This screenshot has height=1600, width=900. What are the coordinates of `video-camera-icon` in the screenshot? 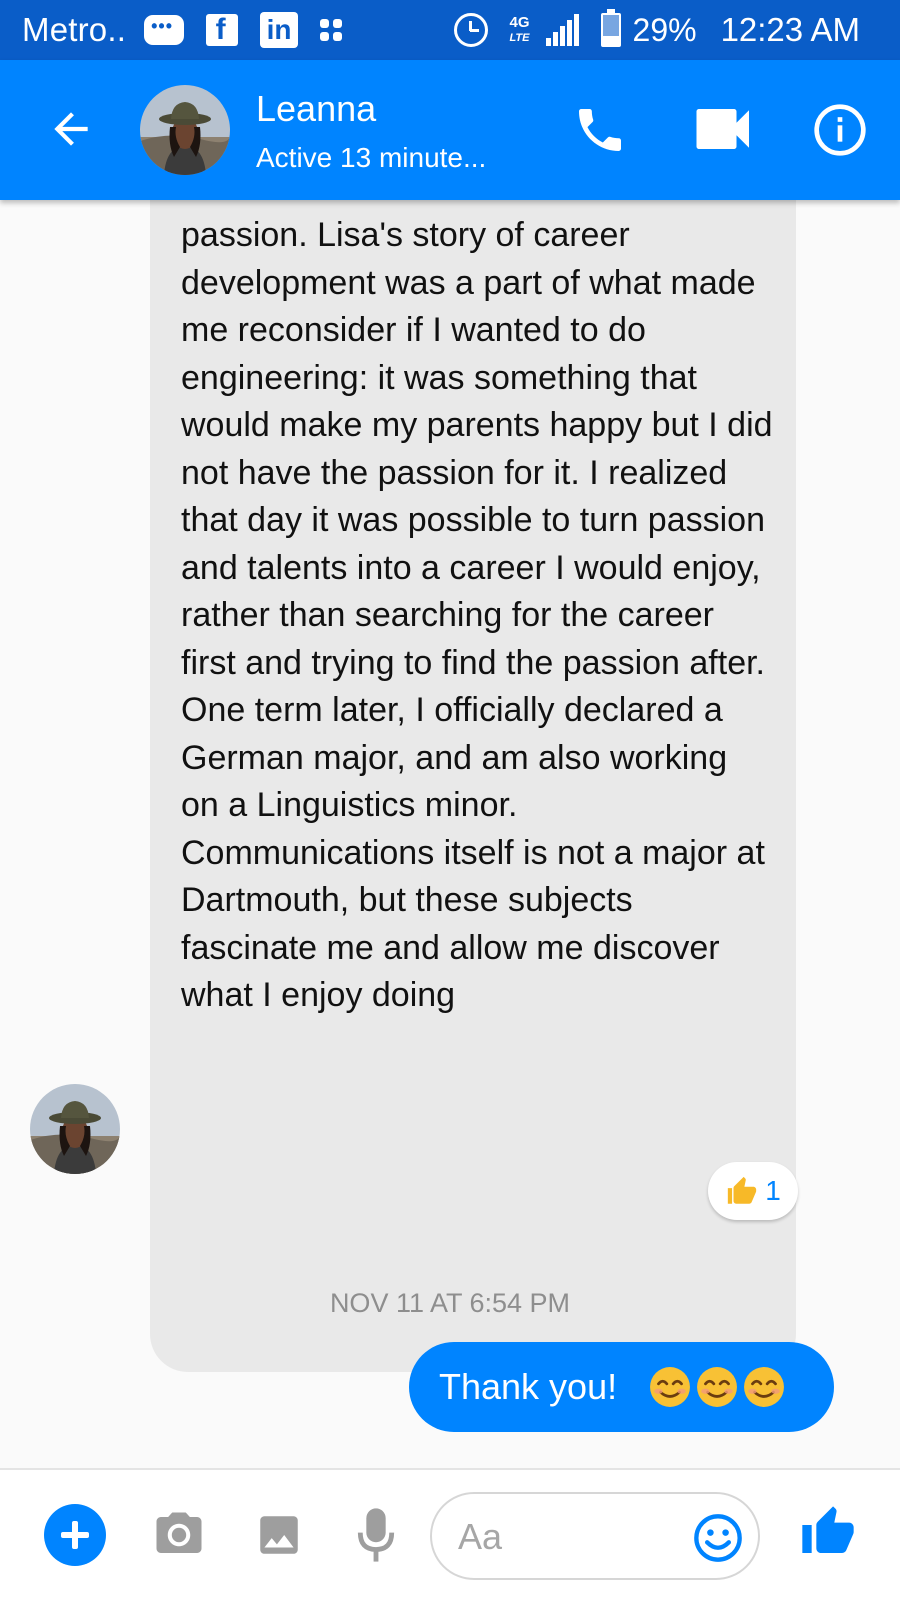 It's located at (722, 129).